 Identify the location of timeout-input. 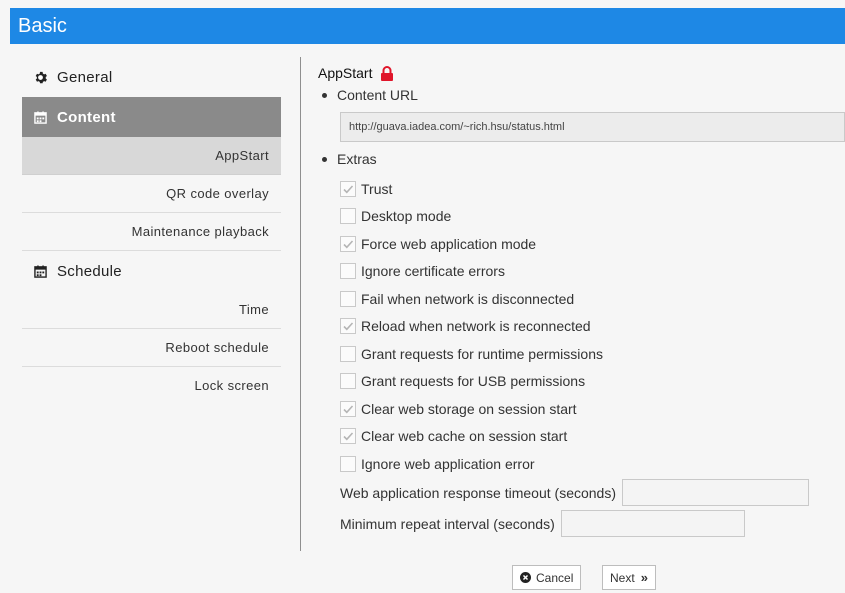
(716, 492).